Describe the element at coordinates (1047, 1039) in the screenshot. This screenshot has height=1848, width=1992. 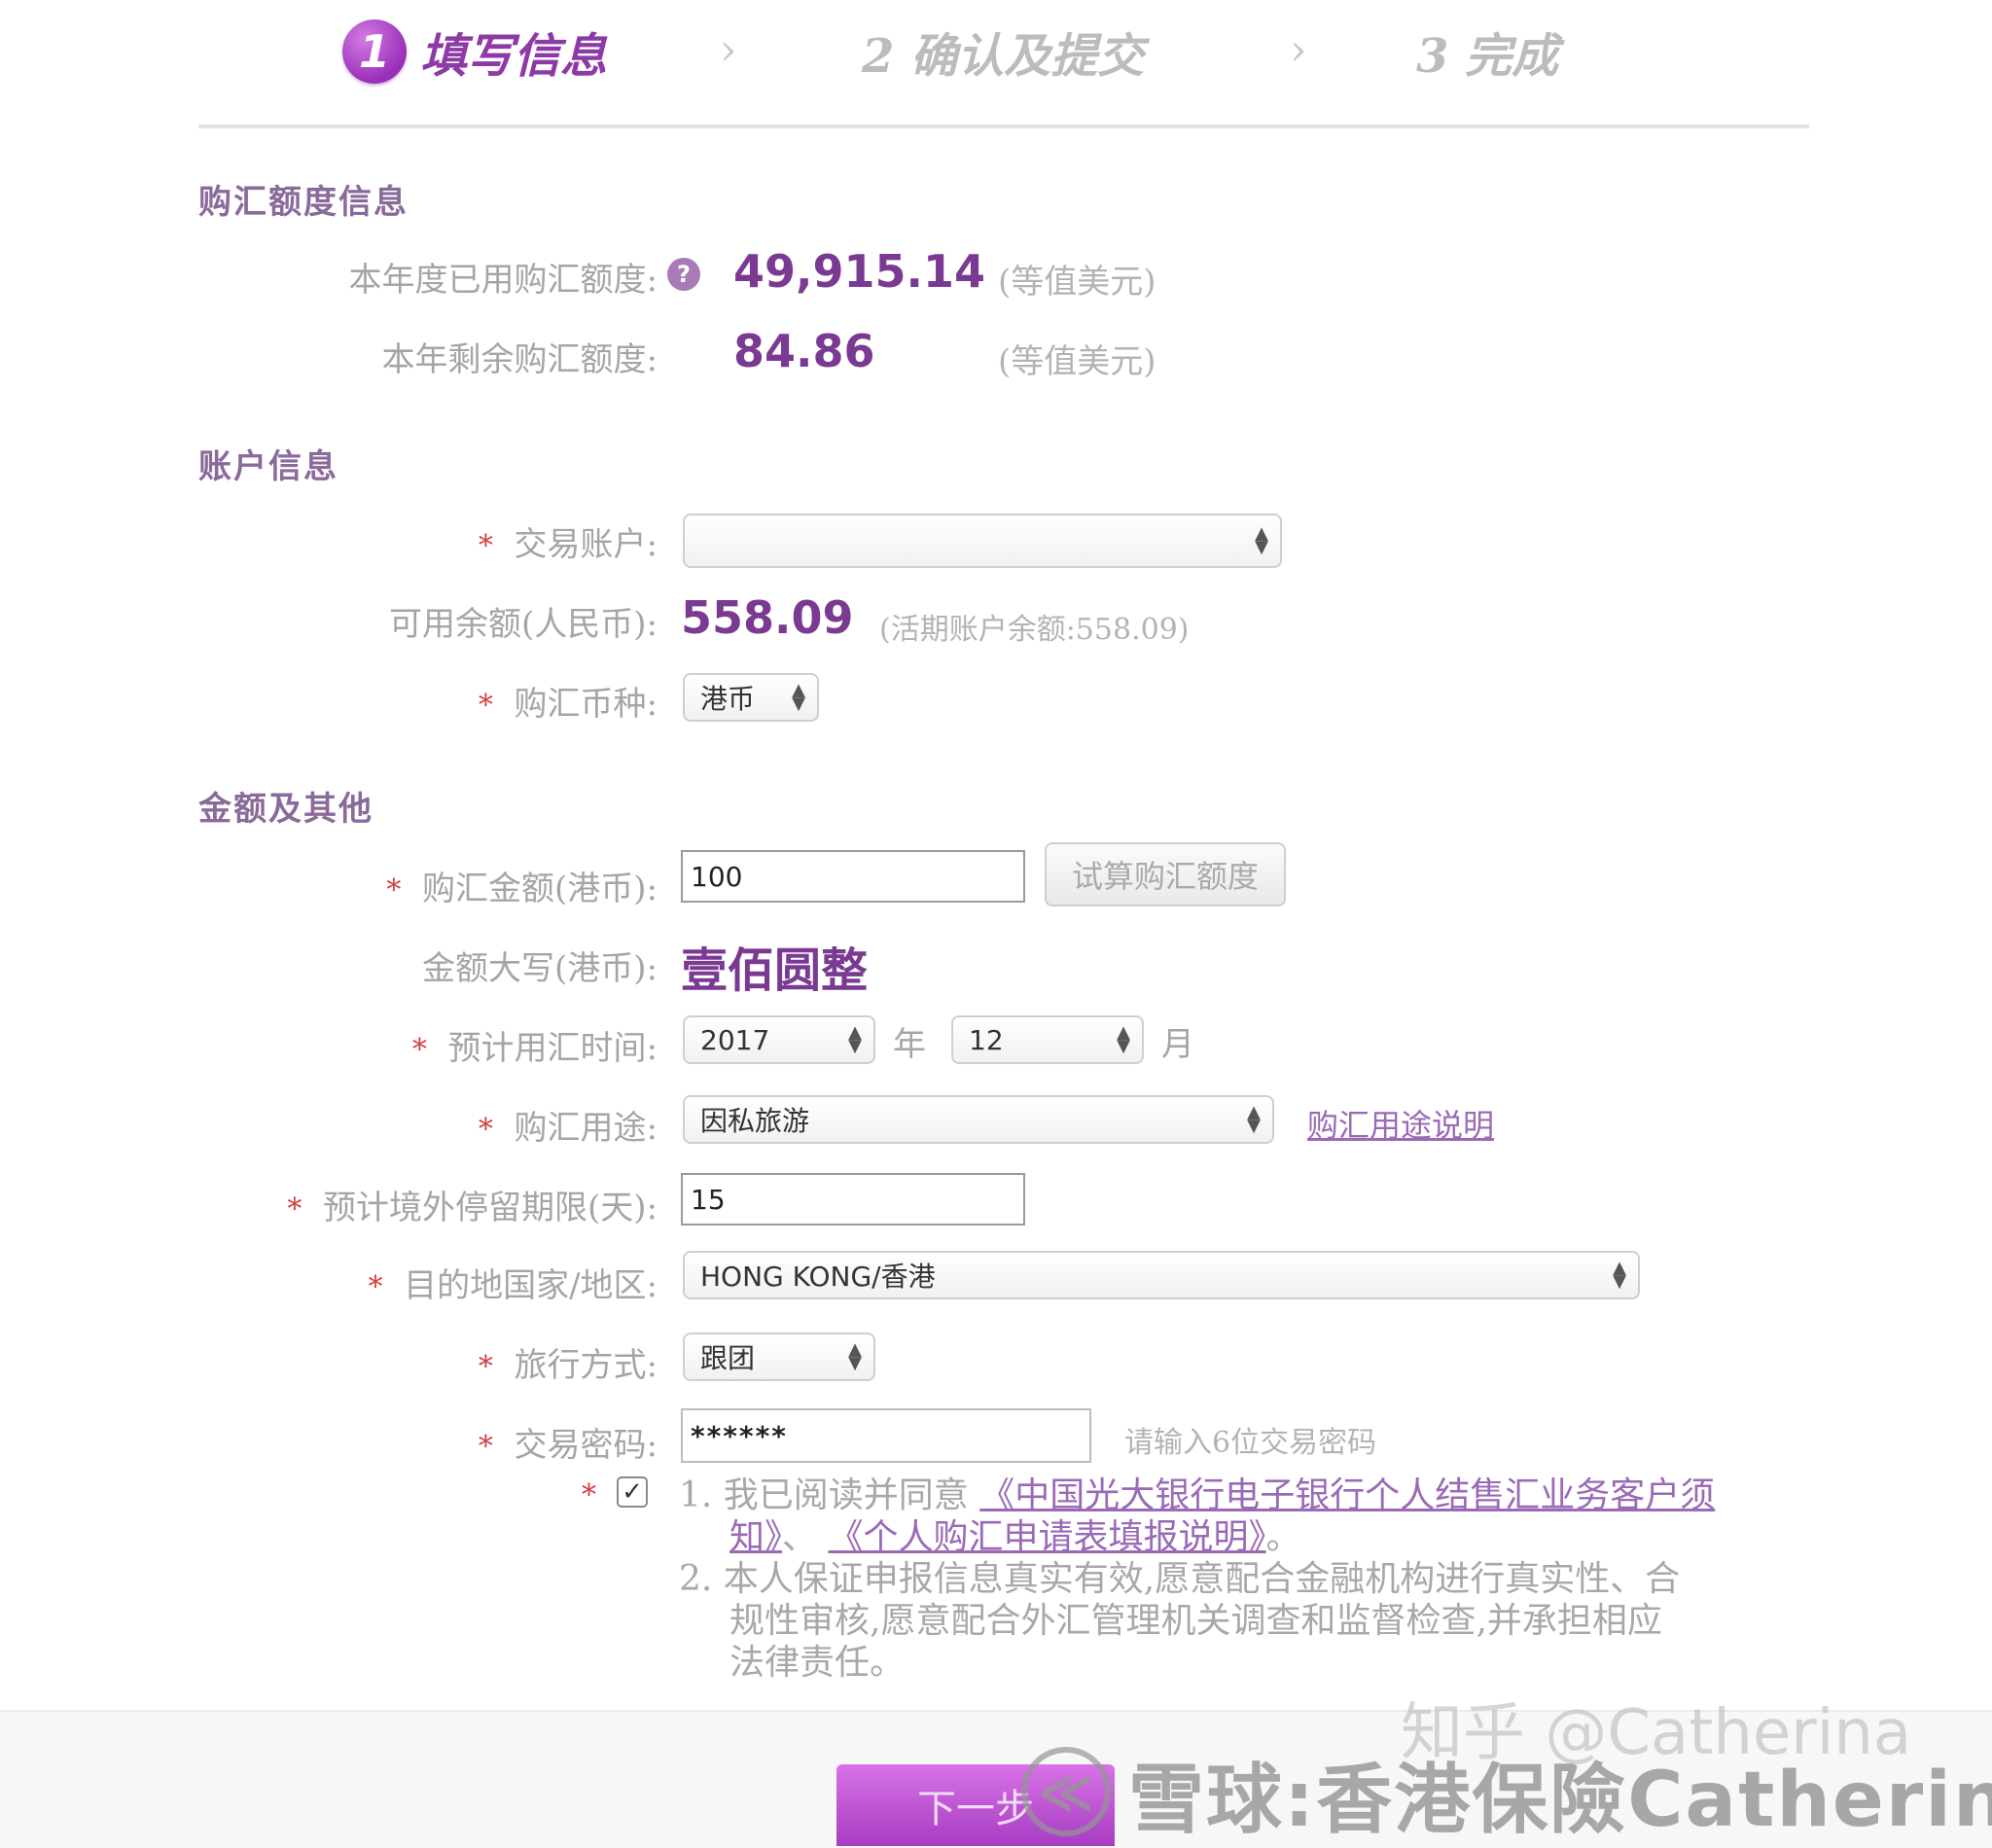
I see `month-select: 12 ▲ ▼` at that location.